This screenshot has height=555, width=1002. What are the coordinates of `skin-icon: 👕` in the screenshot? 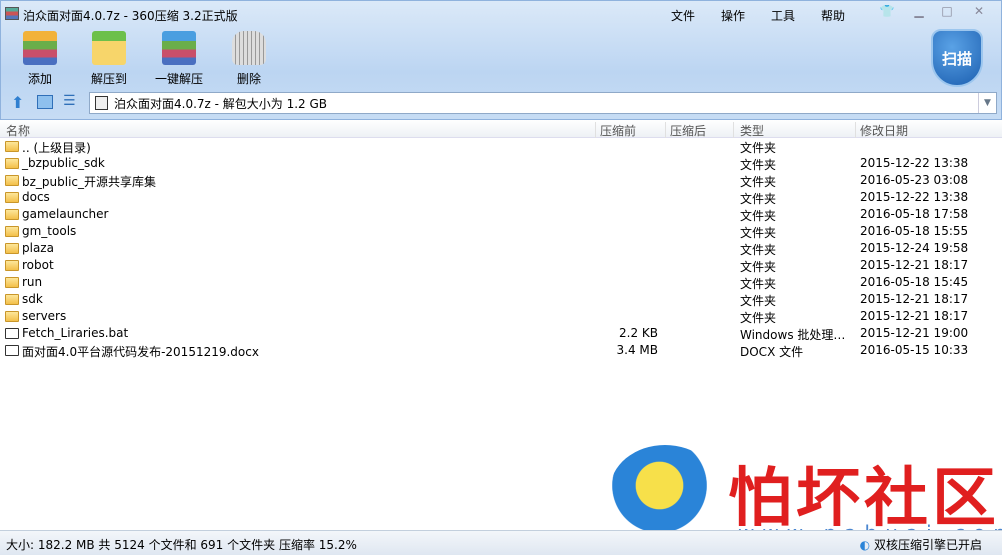 It's located at (887, 12).